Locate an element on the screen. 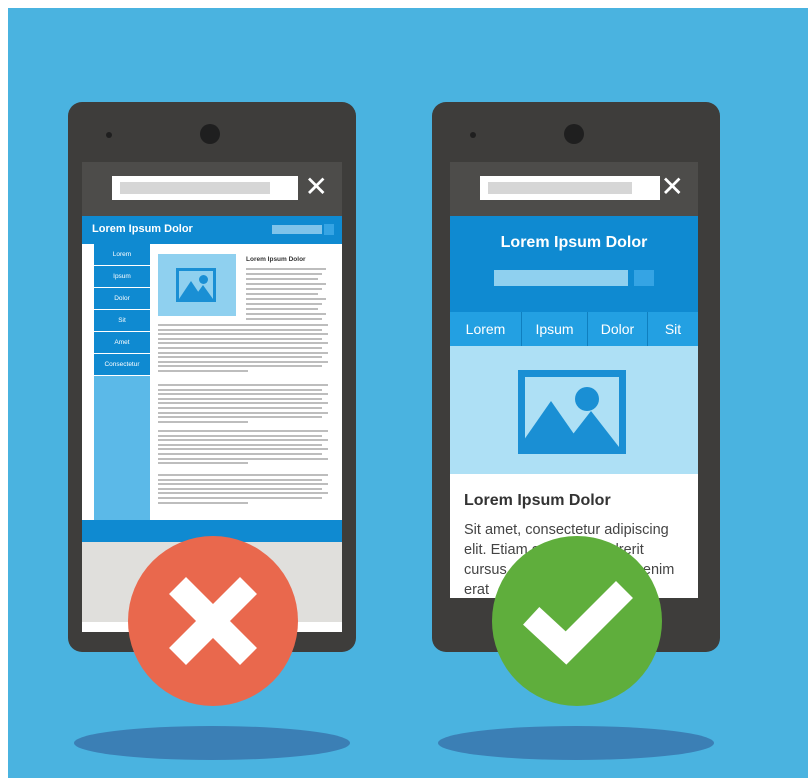 Image resolution: width=808 pixels, height=778 pixels. checkmark-icon is located at coordinates (577, 621).